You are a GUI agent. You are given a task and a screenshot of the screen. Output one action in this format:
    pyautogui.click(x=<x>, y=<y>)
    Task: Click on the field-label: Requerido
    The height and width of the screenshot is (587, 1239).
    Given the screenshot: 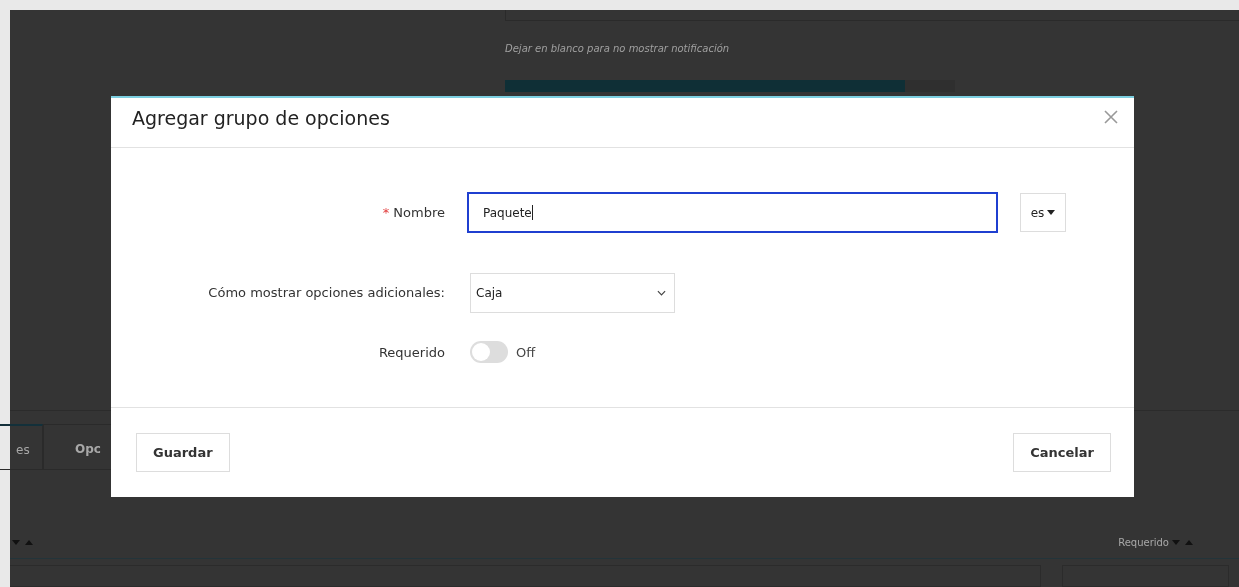 What is the action you would take?
    pyautogui.click(x=411, y=352)
    